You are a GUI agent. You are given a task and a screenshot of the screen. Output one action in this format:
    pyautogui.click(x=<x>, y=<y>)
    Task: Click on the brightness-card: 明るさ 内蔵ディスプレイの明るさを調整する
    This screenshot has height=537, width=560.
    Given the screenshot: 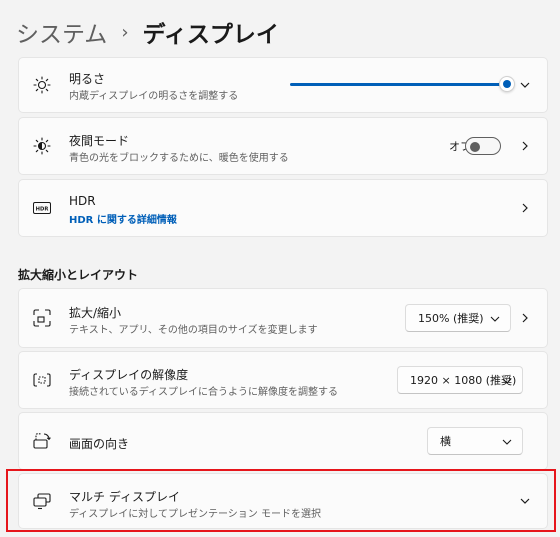 What is the action you would take?
    pyautogui.click(x=283, y=85)
    